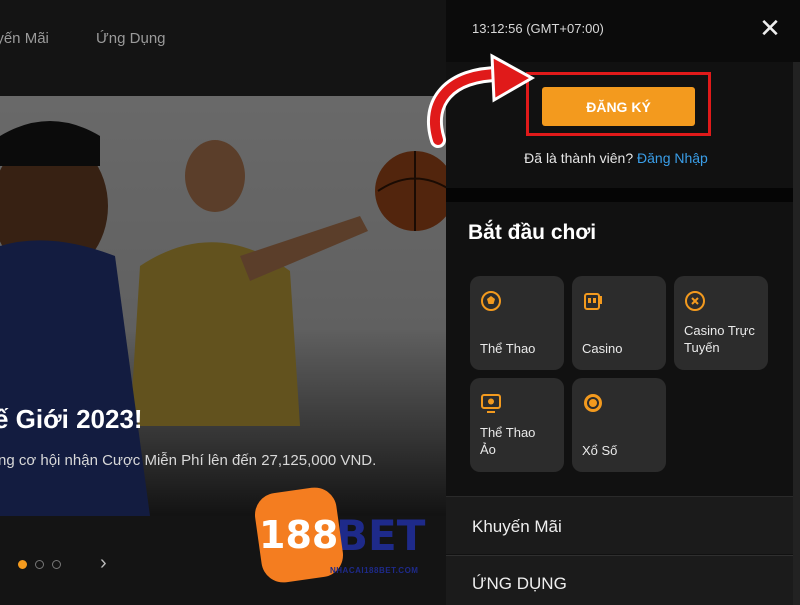 This screenshot has width=800, height=605. I want to click on logo-number: 188, so click(299, 535).